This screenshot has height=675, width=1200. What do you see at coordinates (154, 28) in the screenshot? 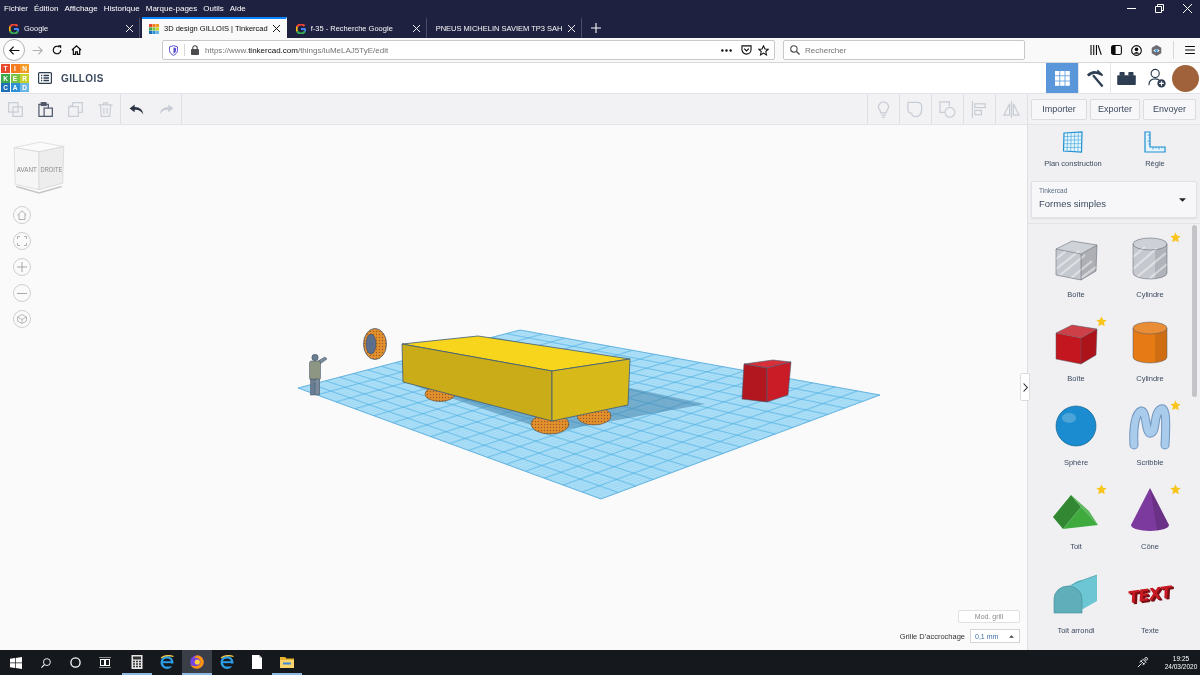
I see `grid-favicon-icon` at bounding box center [154, 28].